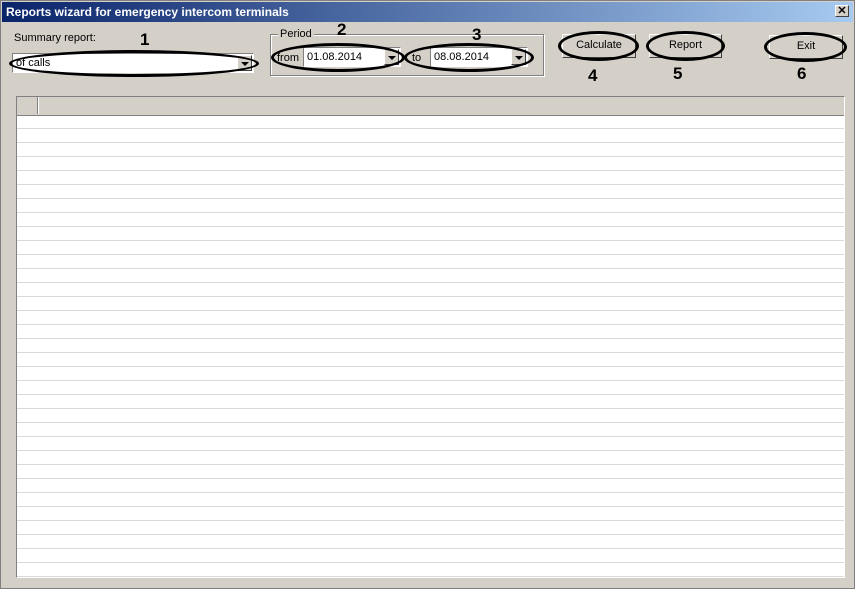  What do you see at coordinates (335, 57) in the screenshot?
I see `from-date-value: 01.08.2014` at bounding box center [335, 57].